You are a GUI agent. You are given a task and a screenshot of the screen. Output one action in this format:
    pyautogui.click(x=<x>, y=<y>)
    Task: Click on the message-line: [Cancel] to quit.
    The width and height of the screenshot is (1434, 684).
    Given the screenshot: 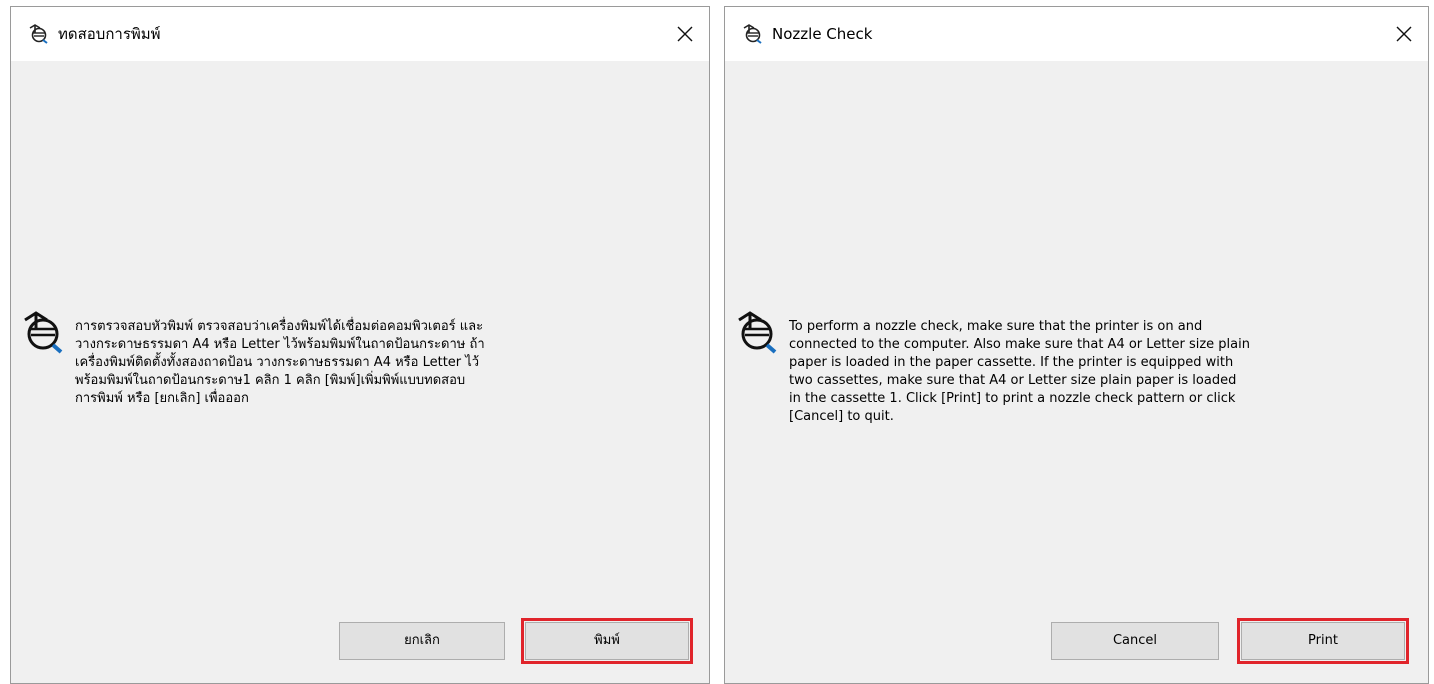 What is the action you would take?
    pyautogui.click(x=841, y=416)
    